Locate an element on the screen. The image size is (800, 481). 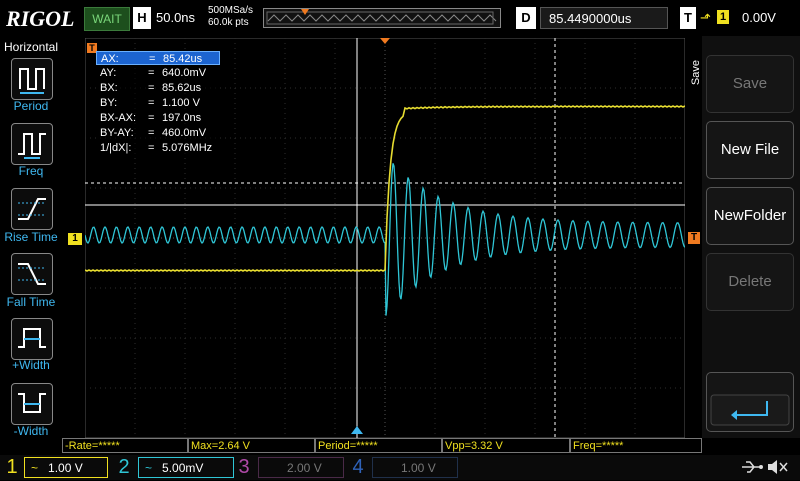
channel-1-number: 1 is located at coordinates (12, 467).